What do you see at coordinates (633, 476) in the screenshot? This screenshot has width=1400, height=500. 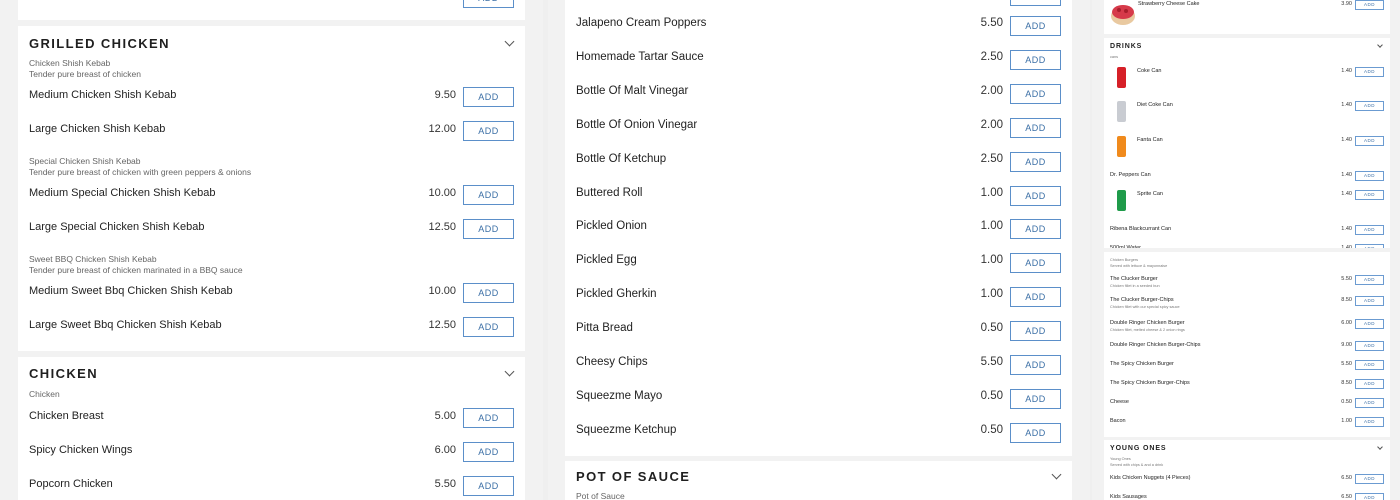 I see `section-title: POT OF SAUCE` at bounding box center [633, 476].